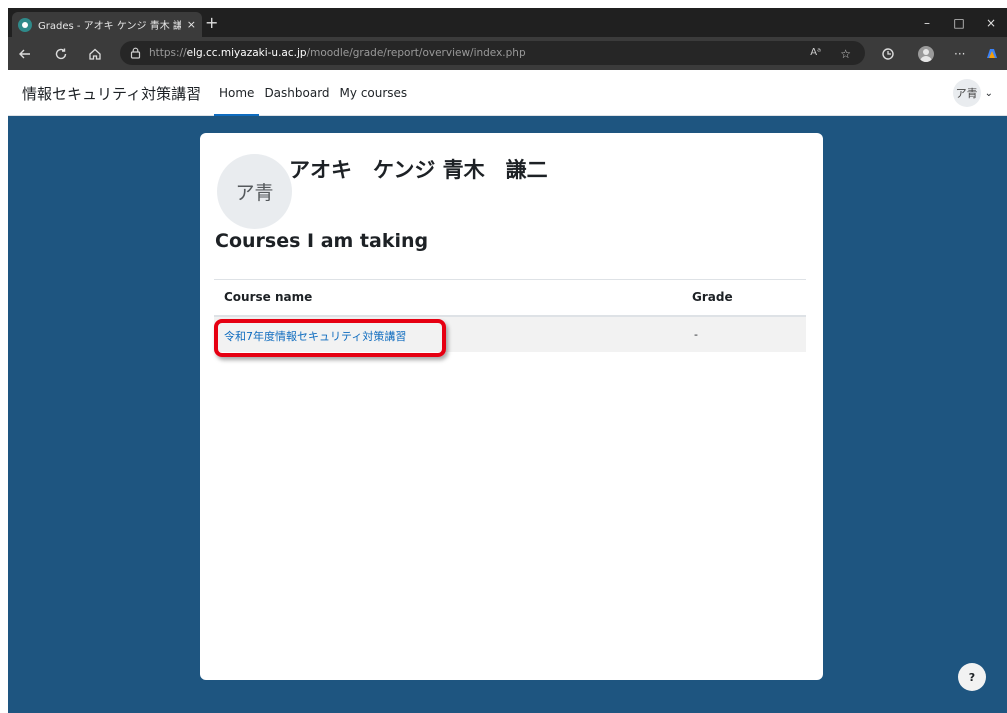  I want to click on browser-tab: Grades - アオキ ケンジ 青木 謙二 ×, so click(107, 24).